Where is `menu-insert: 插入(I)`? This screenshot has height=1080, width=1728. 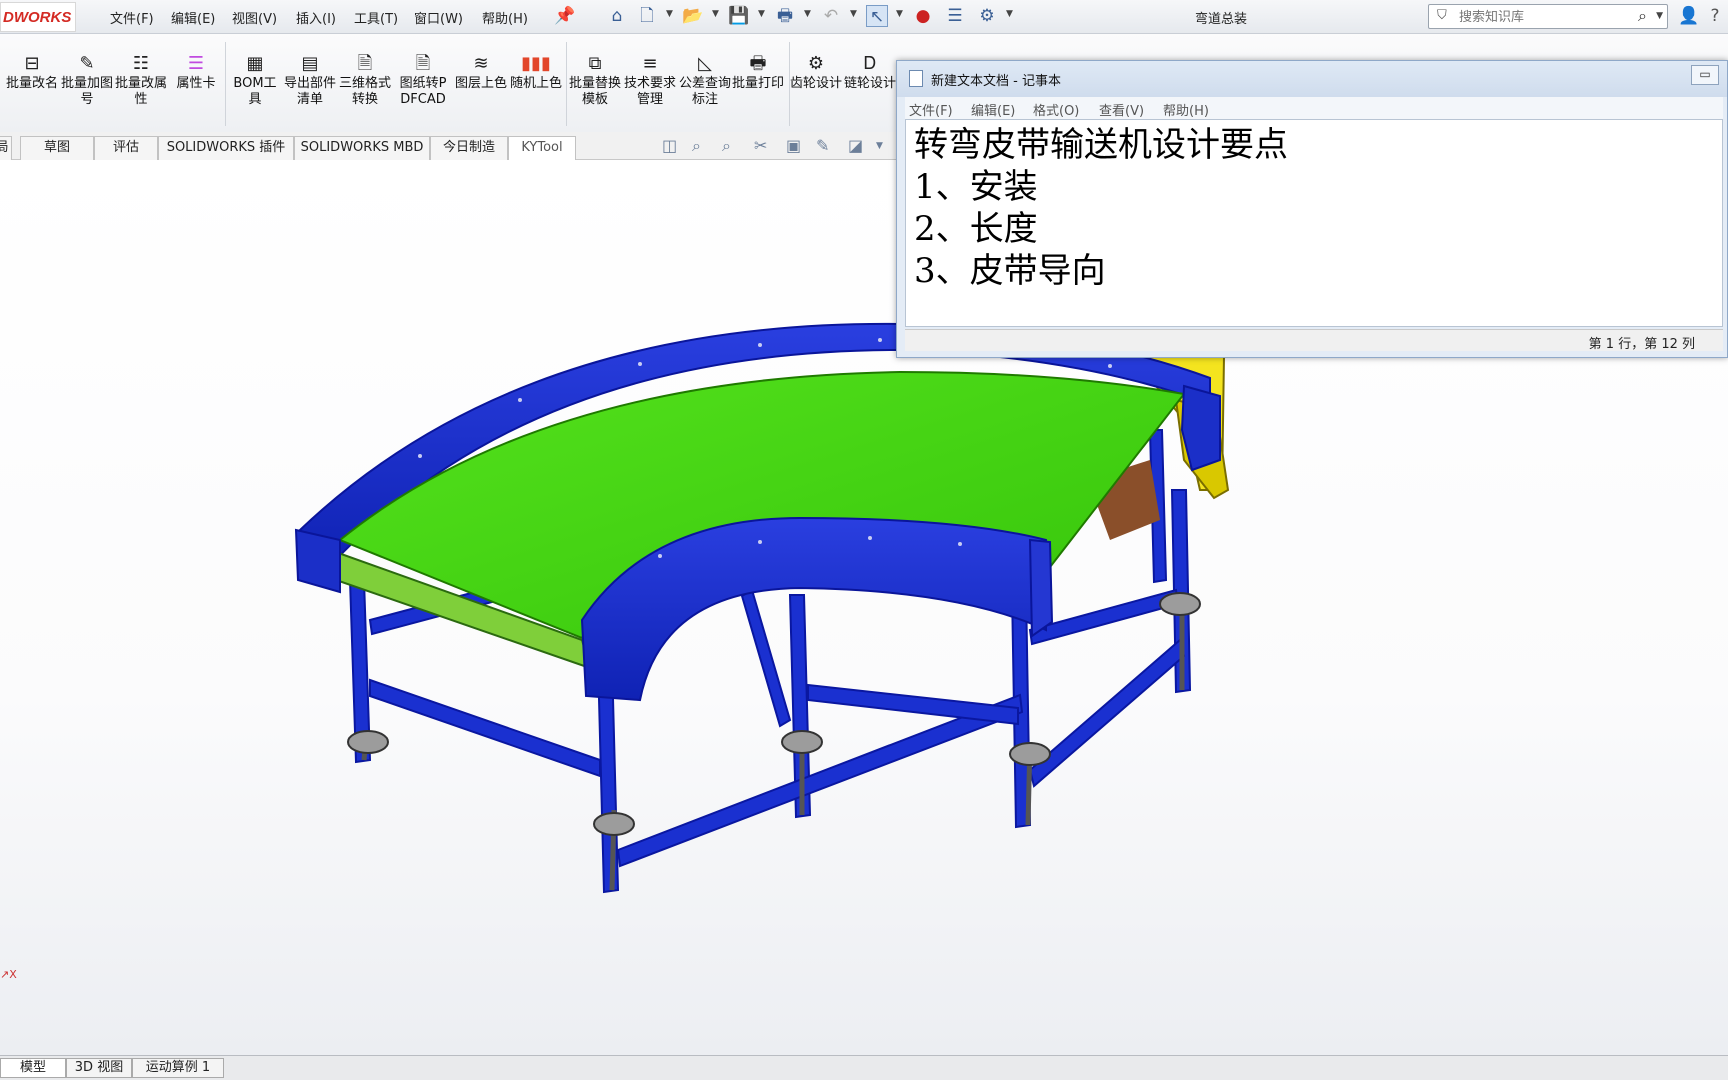 menu-insert: 插入(I) is located at coordinates (316, 17).